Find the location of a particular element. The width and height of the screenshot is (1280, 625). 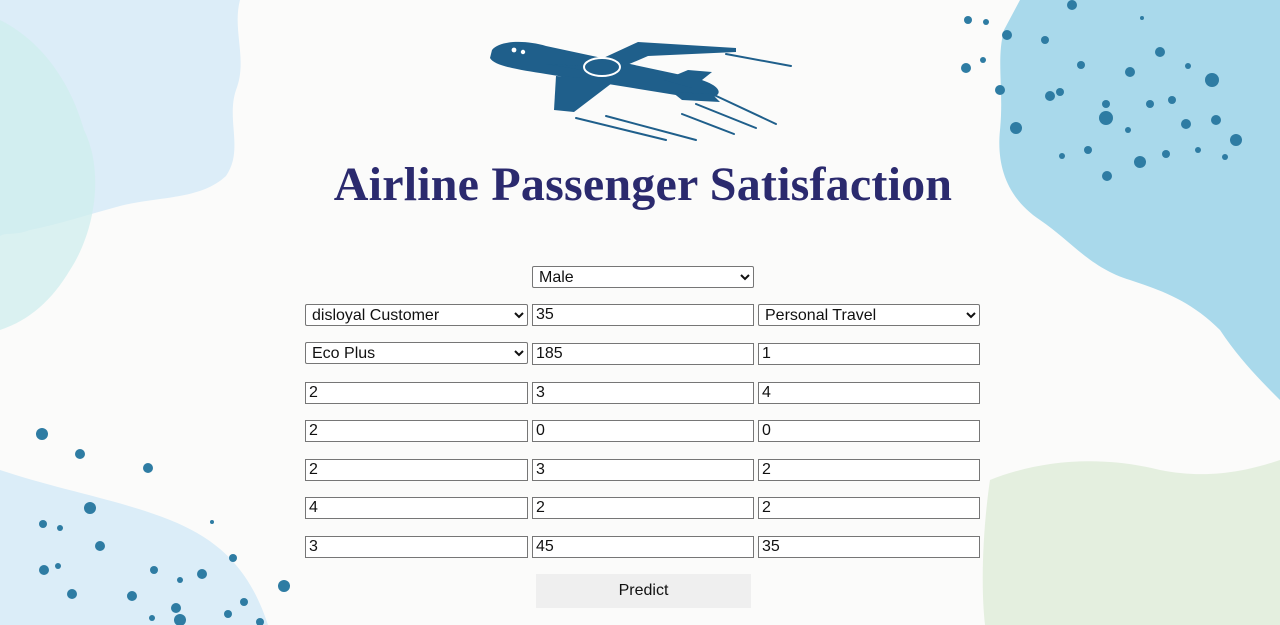

class-select: EcoEco PlusBusiness is located at coordinates (416, 353).